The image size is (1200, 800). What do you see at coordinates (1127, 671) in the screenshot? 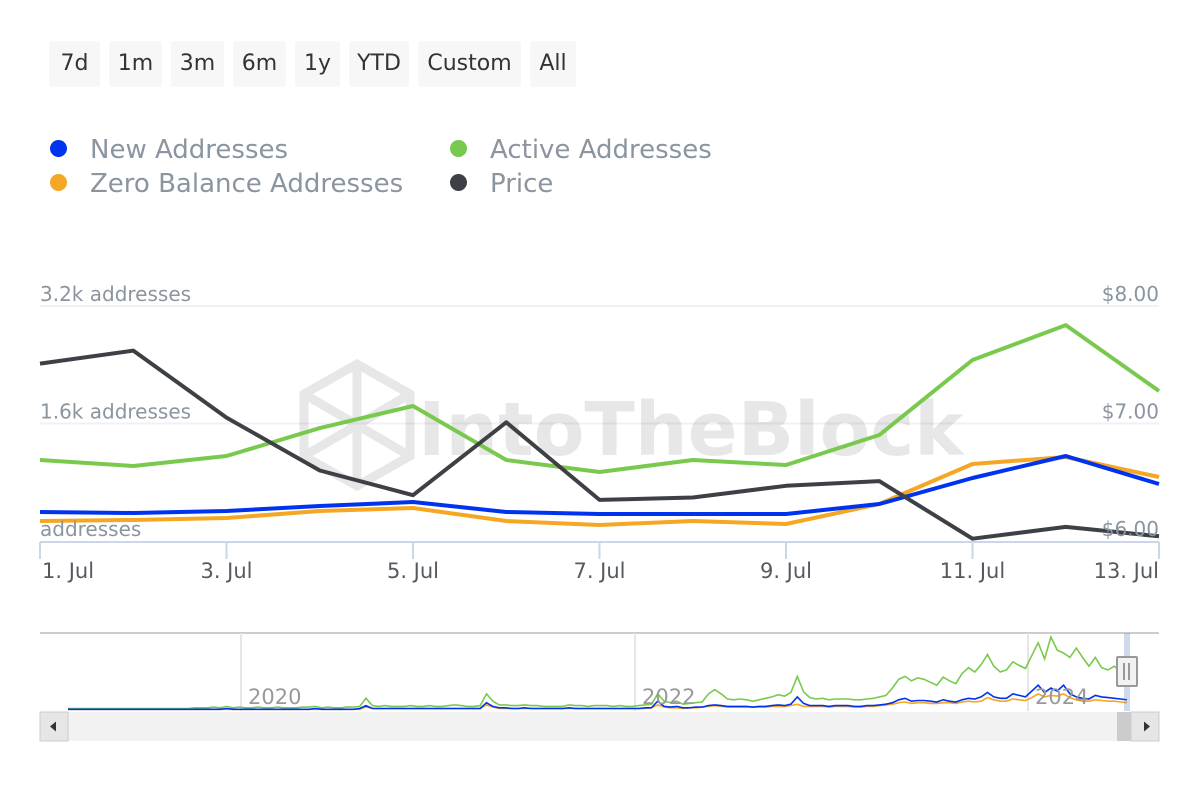
I see `navigator-handle` at bounding box center [1127, 671].